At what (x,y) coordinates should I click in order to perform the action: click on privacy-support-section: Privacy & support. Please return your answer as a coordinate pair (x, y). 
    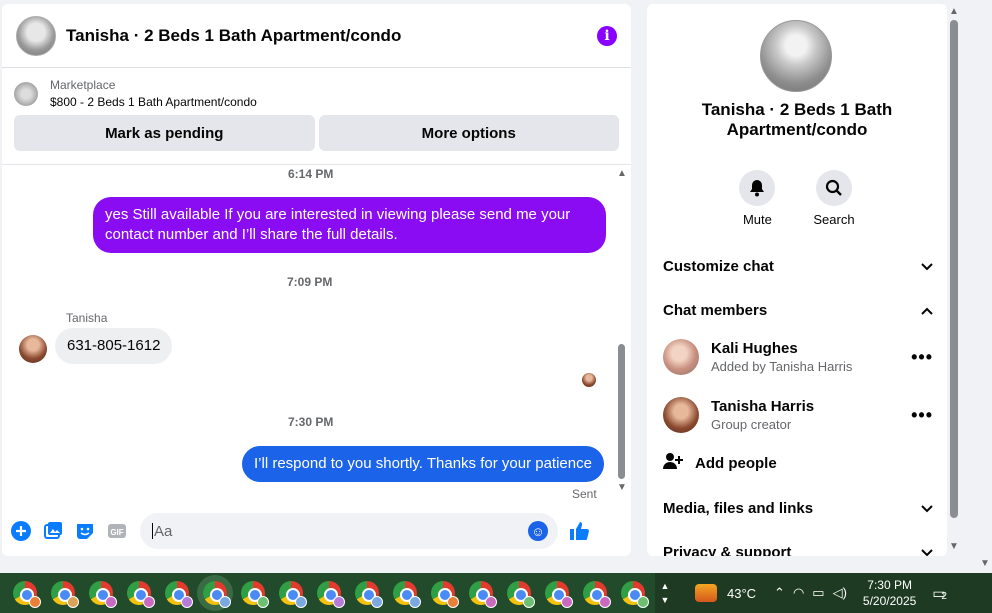
    Looking at the image, I should click on (798, 548).